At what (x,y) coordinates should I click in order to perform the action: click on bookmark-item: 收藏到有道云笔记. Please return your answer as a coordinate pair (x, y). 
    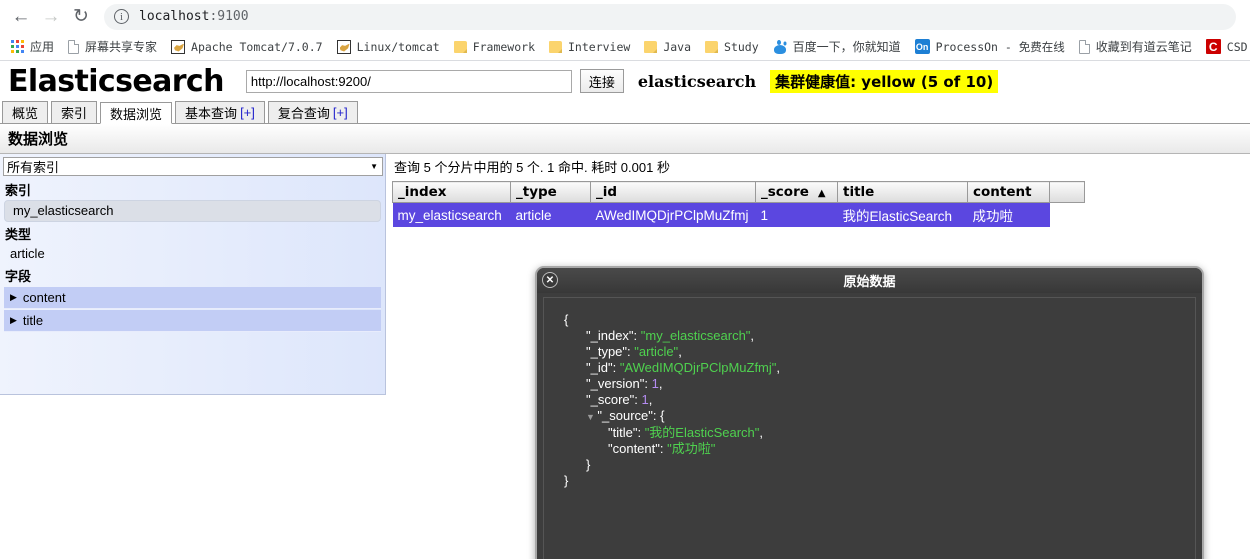
    Looking at the image, I should click on (1135, 47).